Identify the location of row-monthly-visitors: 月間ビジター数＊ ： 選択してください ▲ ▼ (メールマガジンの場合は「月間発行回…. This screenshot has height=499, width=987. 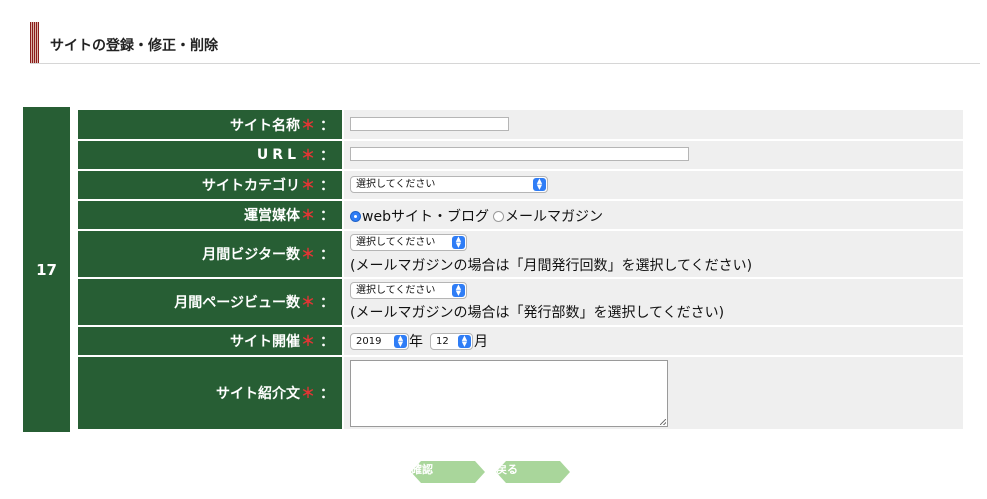
(520, 254).